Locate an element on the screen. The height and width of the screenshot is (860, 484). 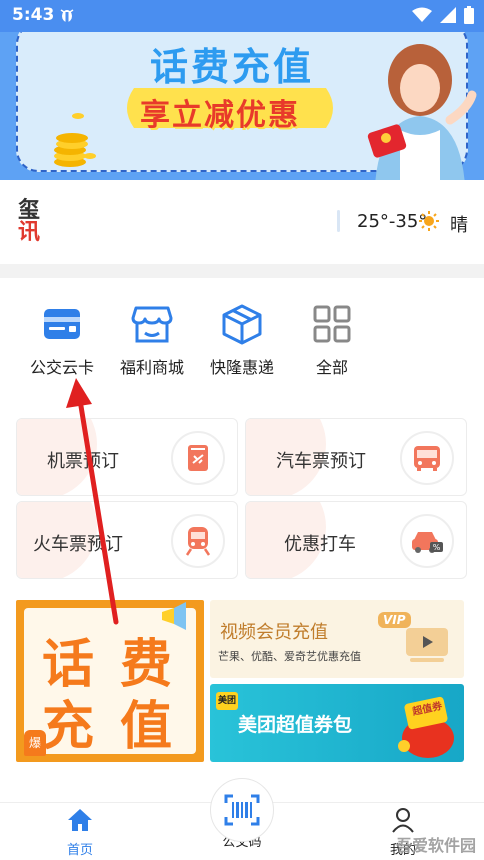
booking-train: 火车票预订 is located at coordinates (127, 540).